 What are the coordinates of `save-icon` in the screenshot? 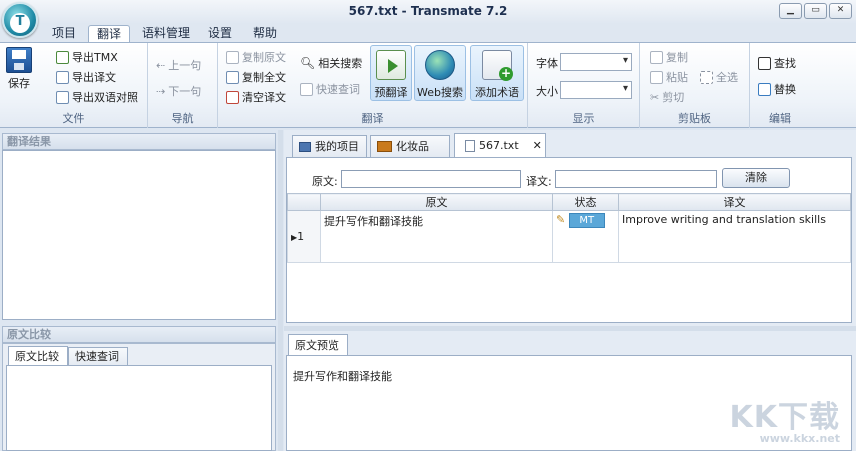 It's located at (19, 60).